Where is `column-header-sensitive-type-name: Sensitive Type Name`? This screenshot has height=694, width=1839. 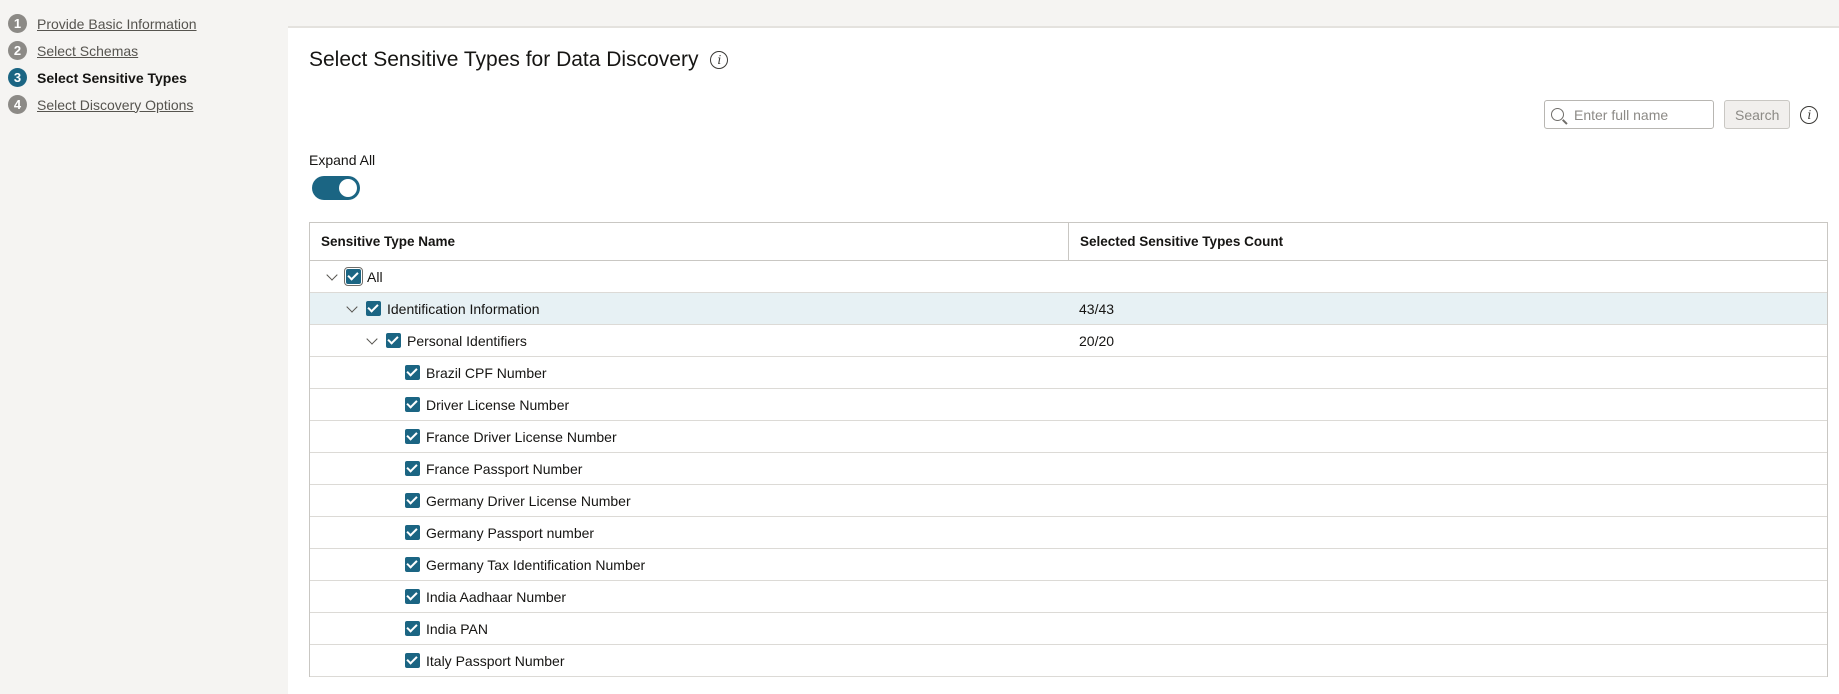 column-header-sensitive-type-name: Sensitive Type Name is located at coordinates (689, 241).